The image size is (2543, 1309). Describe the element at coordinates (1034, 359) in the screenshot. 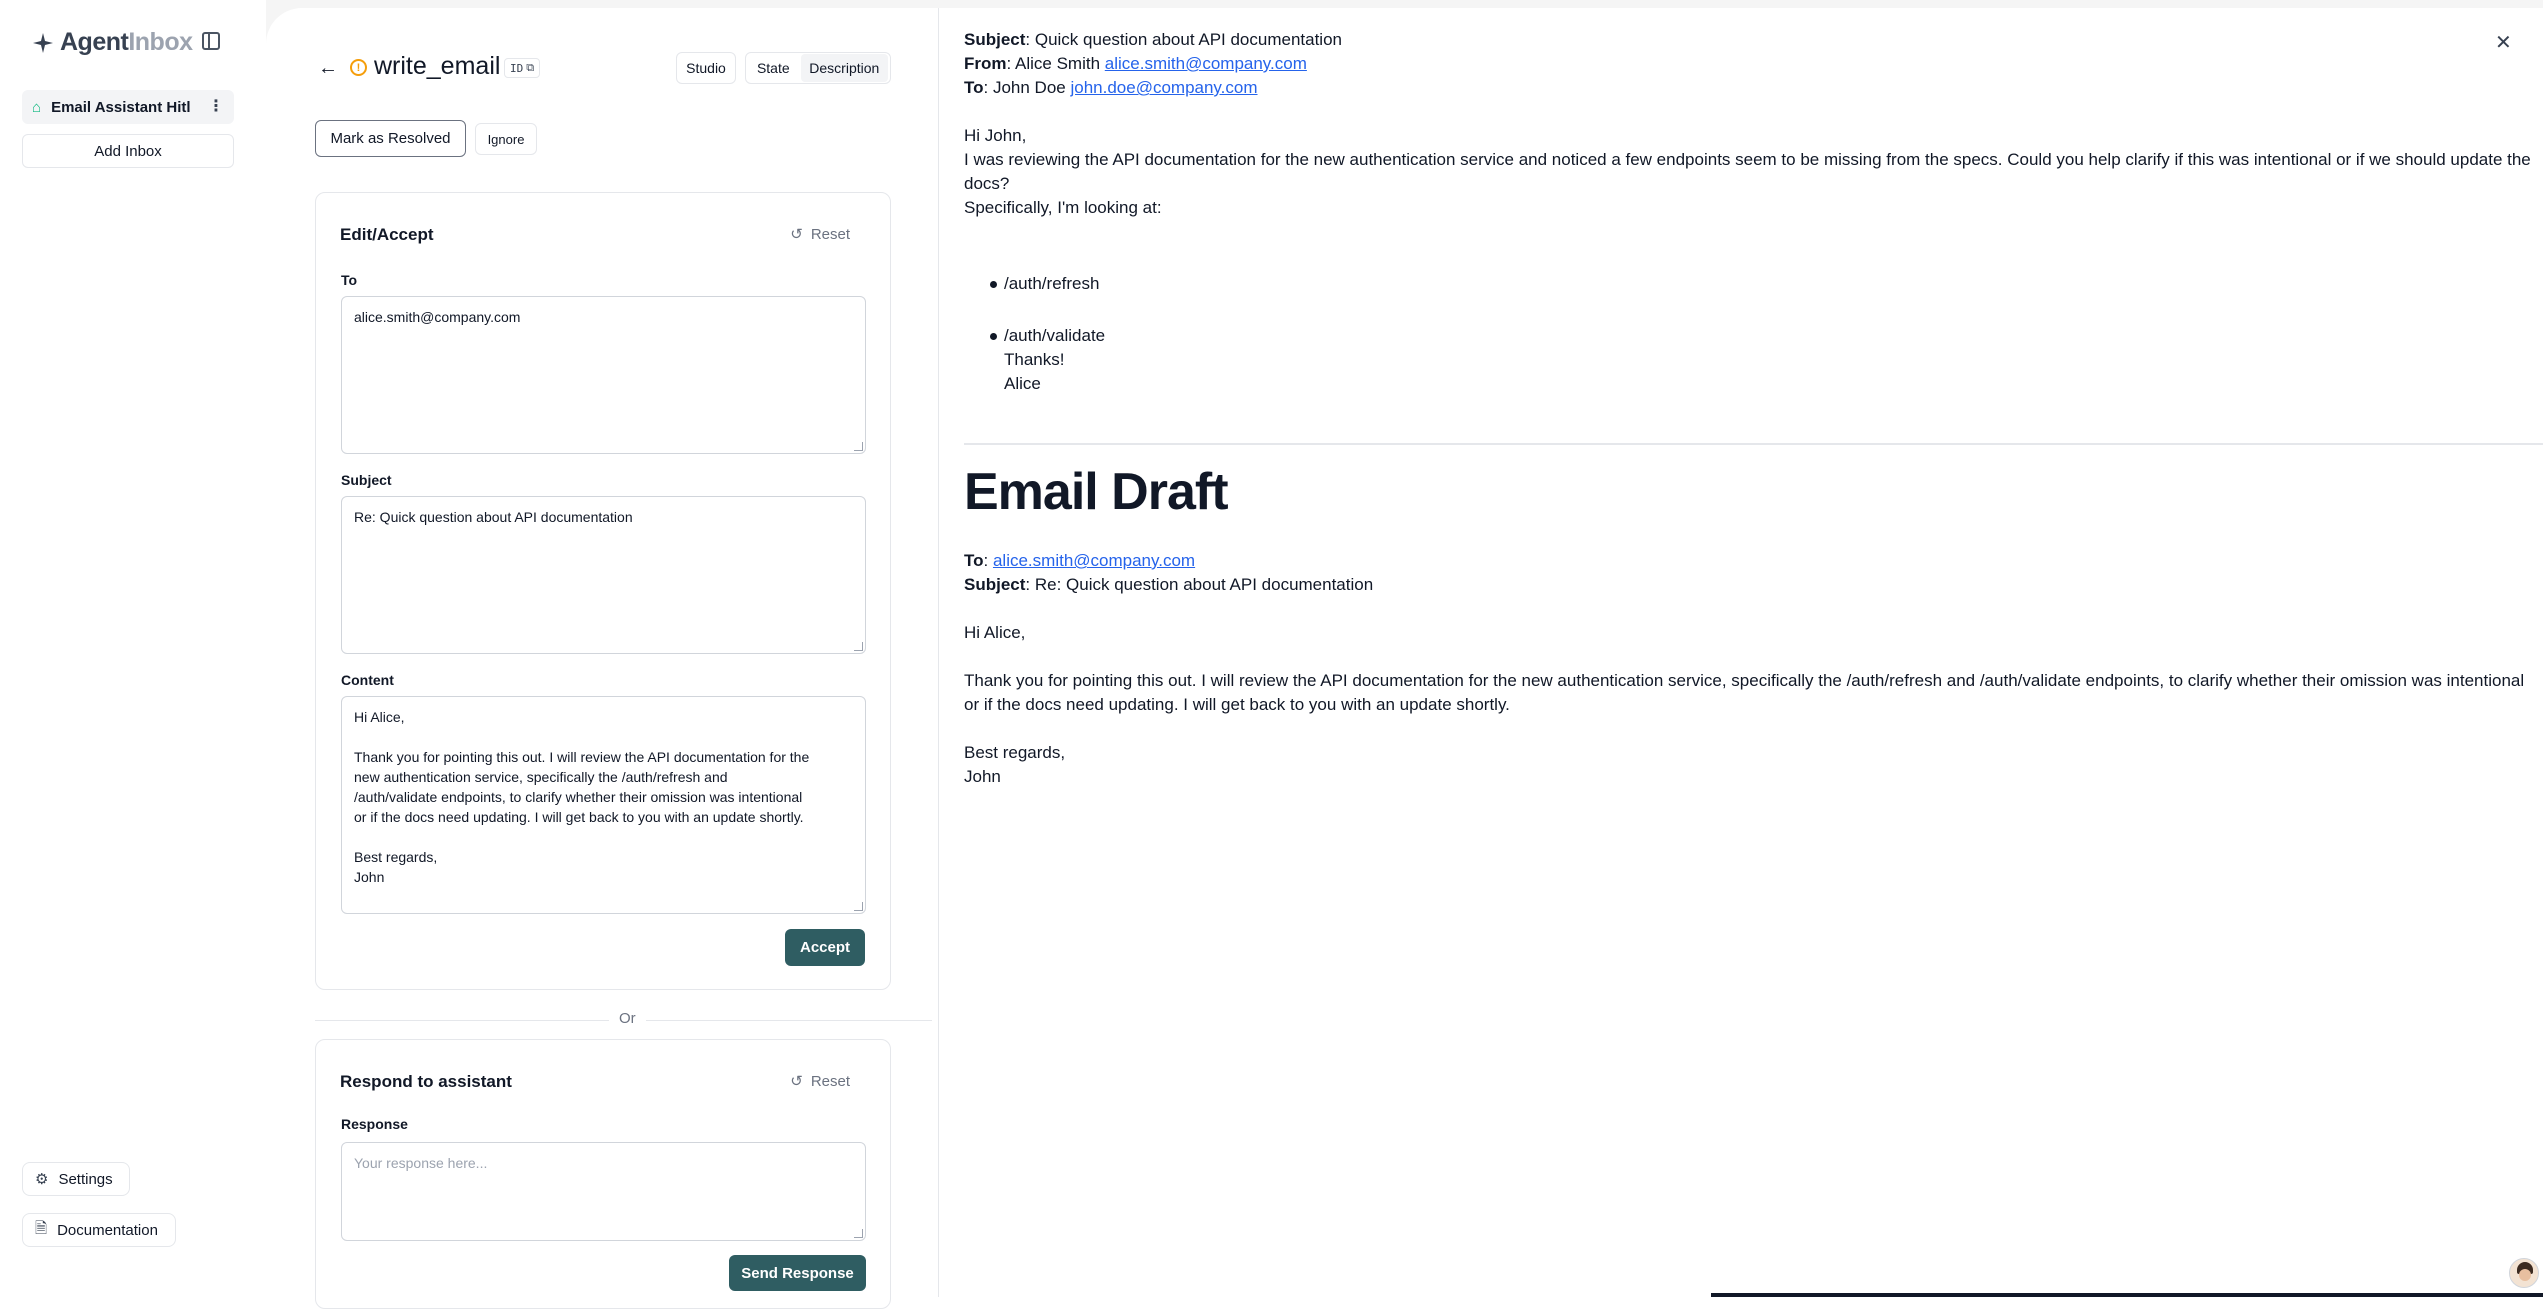

I see `email-thanks: Thanks!` at that location.